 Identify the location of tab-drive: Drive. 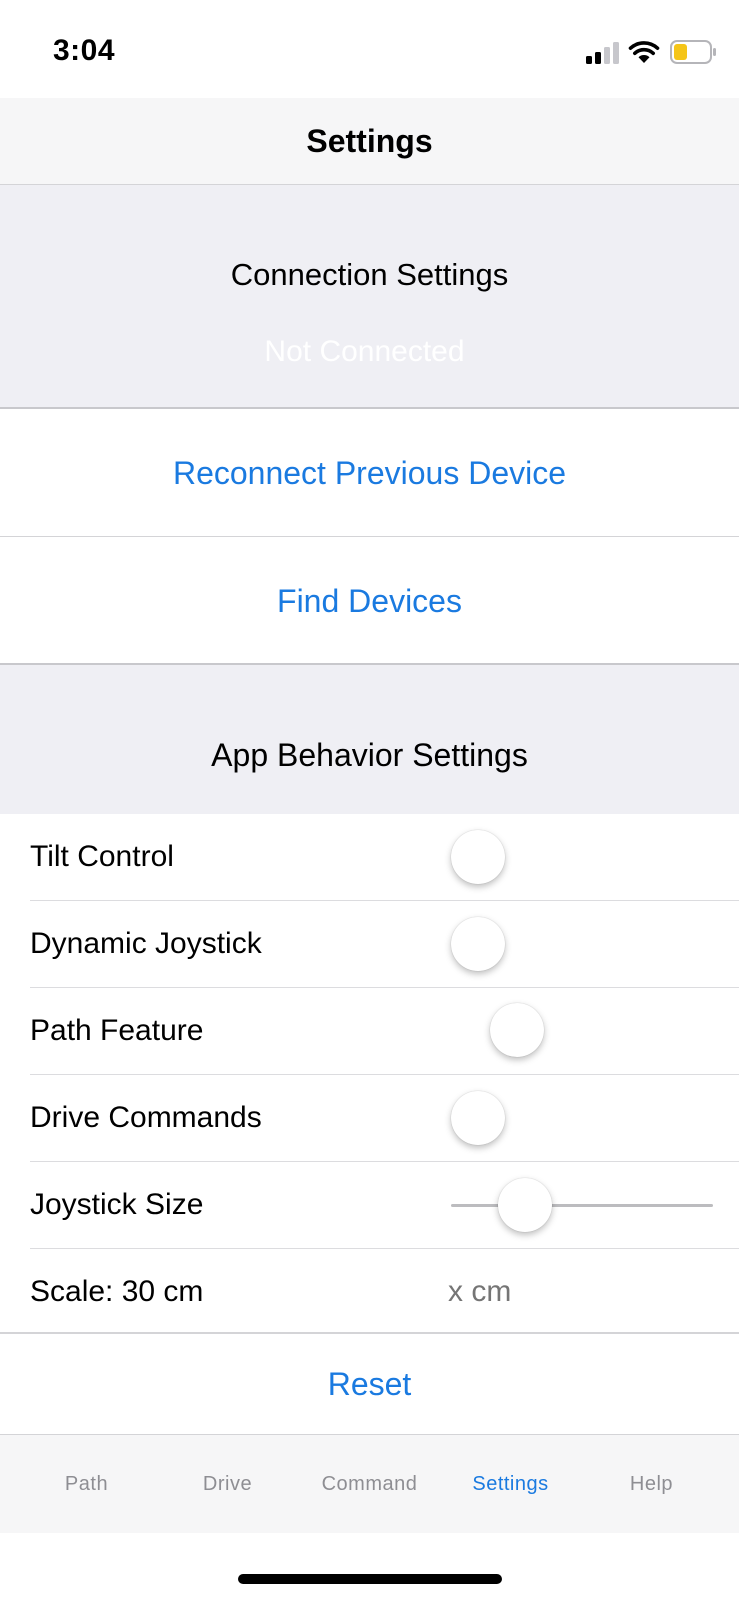
(227, 1484).